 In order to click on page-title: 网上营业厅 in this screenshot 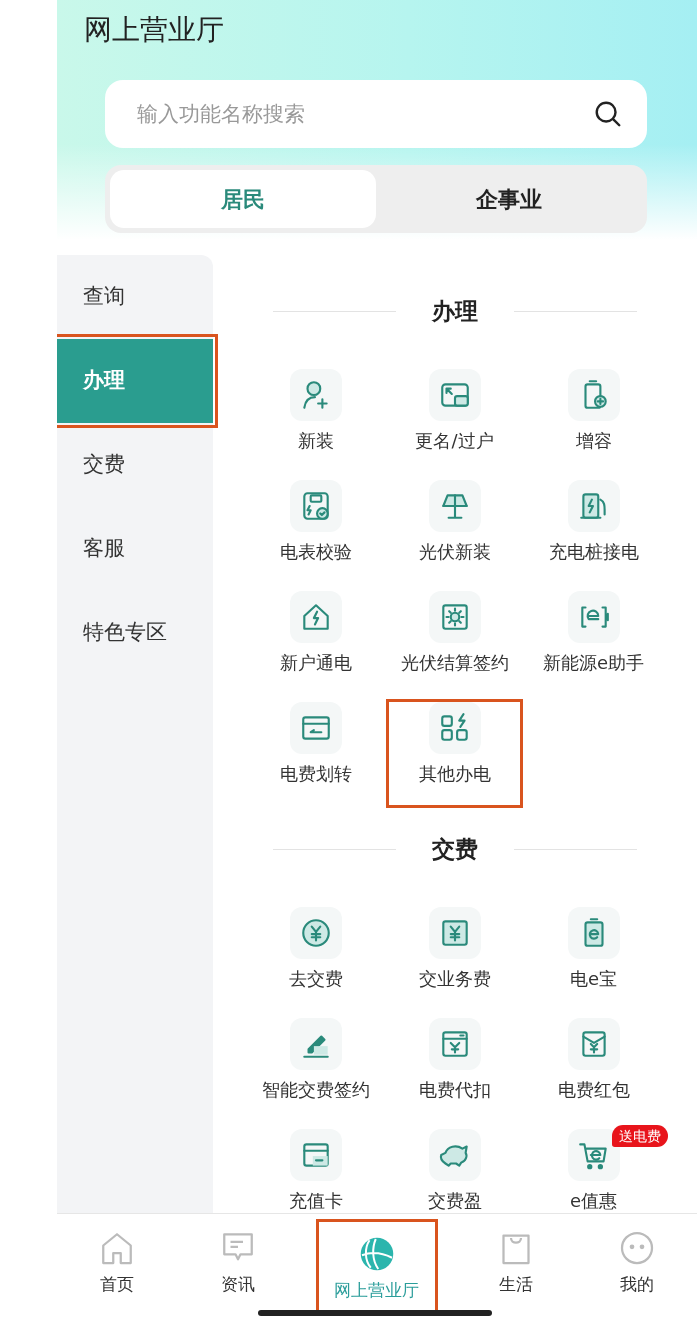, I will do `click(154, 30)`.